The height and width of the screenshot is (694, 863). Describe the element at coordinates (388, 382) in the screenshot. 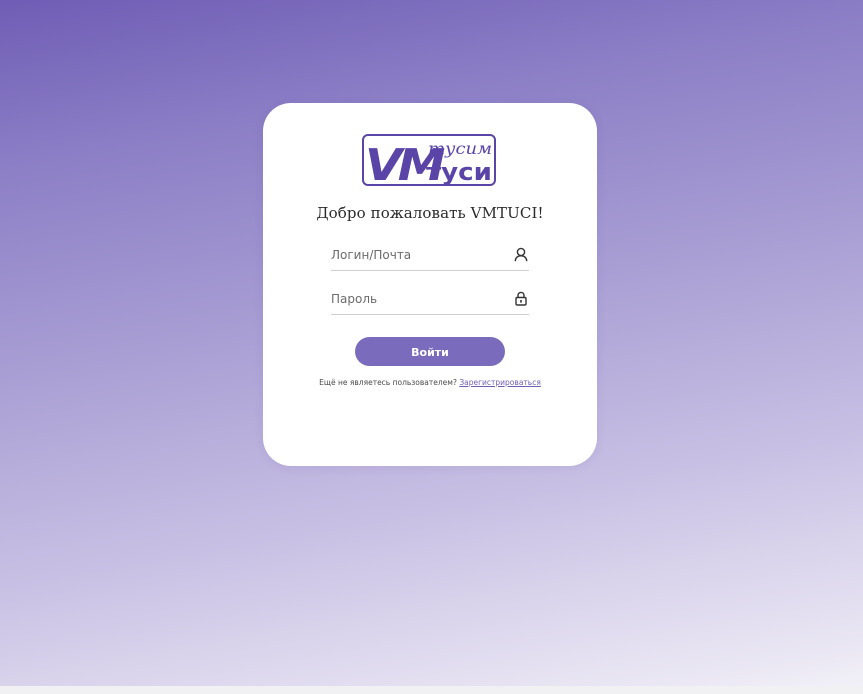

I see `register-prompt-text: Ещё не являетесь пользователем?` at that location.